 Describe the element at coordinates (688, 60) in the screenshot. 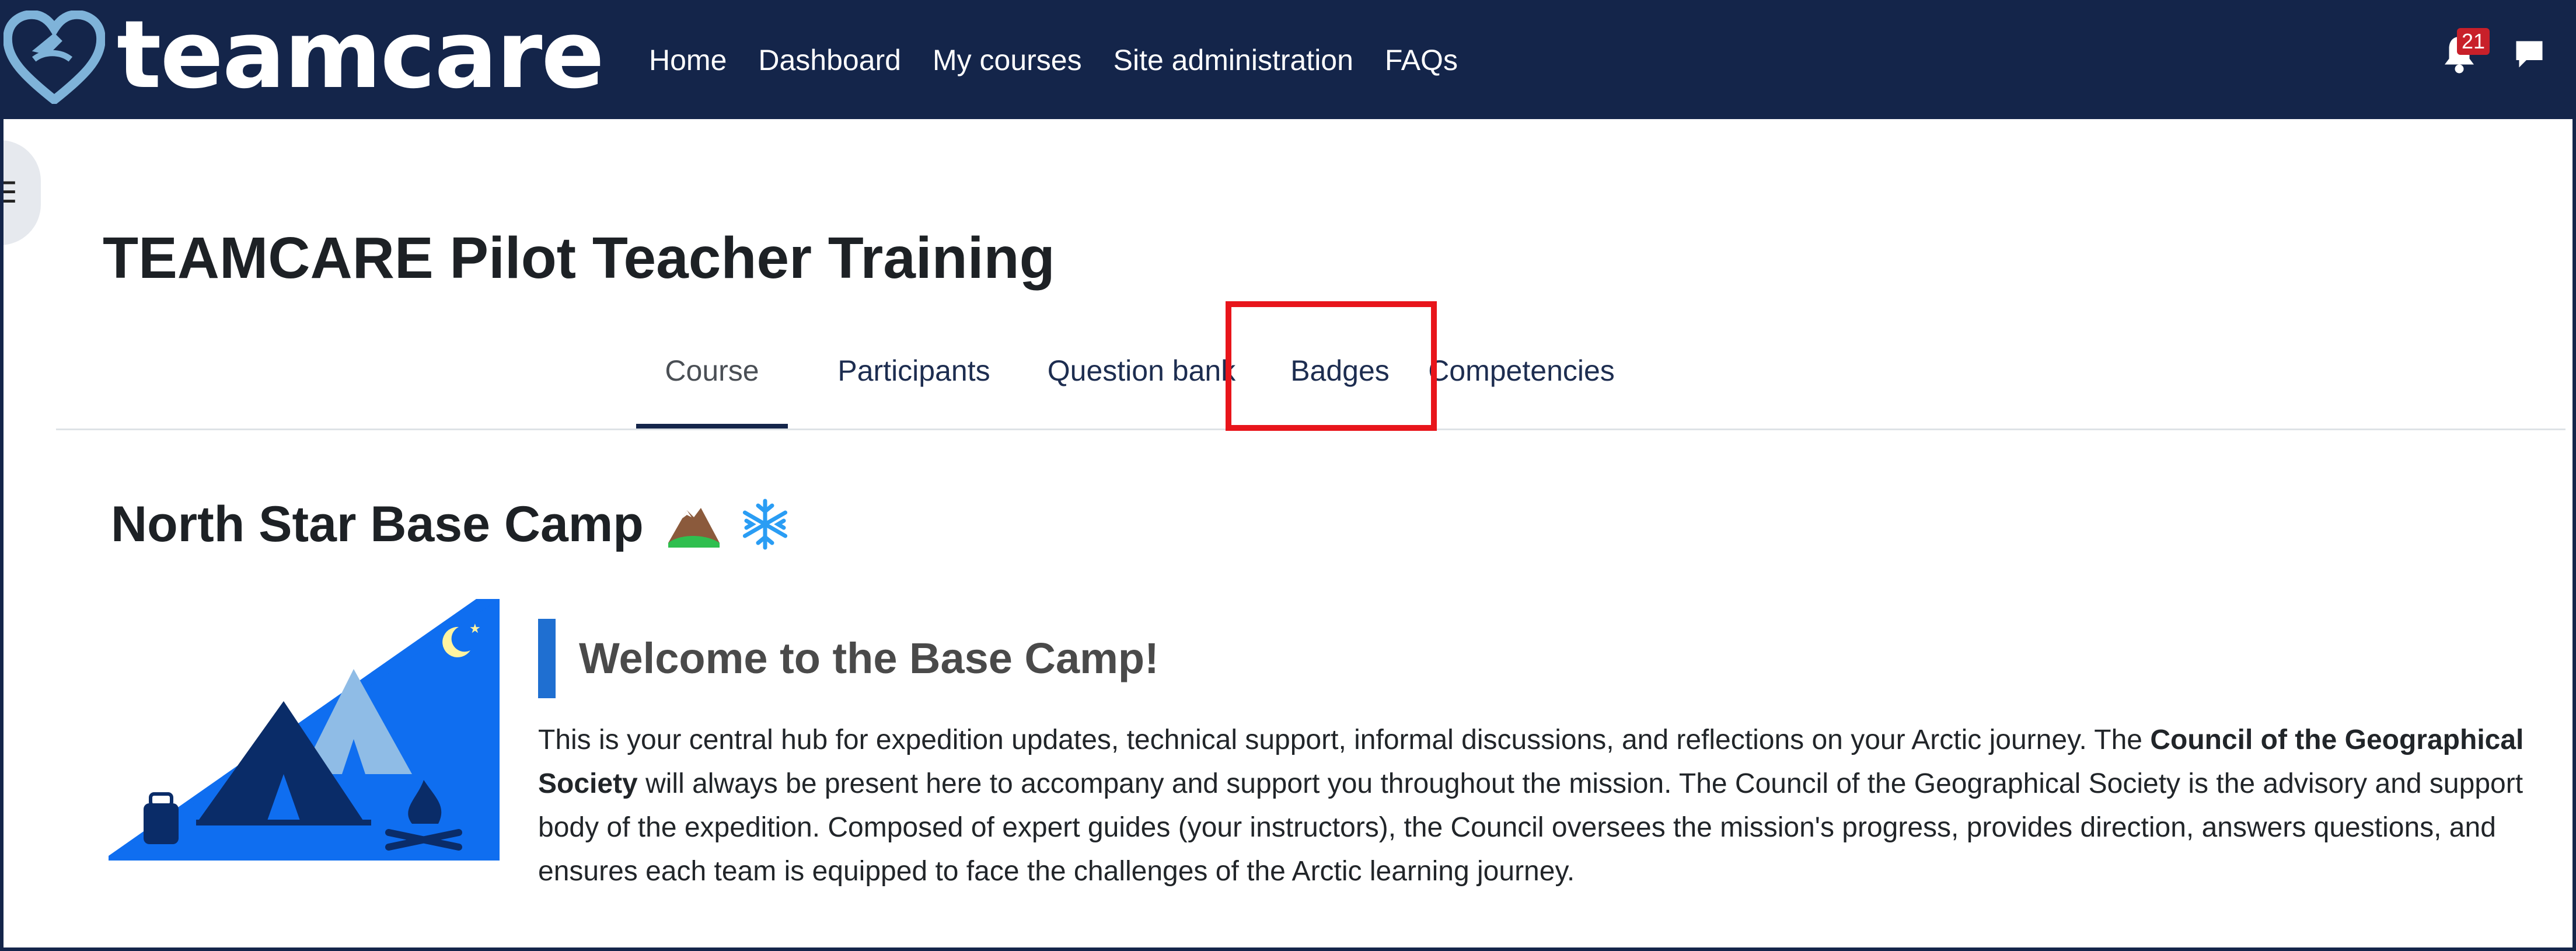

I see `nav-home: Home` at that location.